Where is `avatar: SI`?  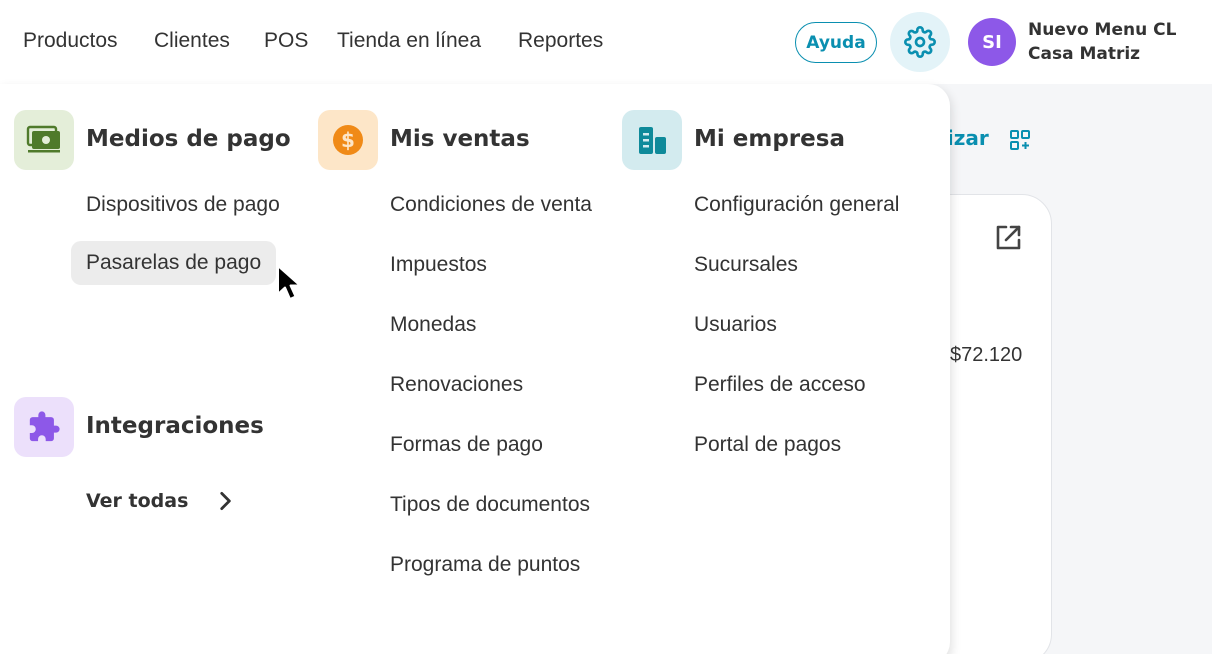
avatar: SI is located at coordinates (992, 42).